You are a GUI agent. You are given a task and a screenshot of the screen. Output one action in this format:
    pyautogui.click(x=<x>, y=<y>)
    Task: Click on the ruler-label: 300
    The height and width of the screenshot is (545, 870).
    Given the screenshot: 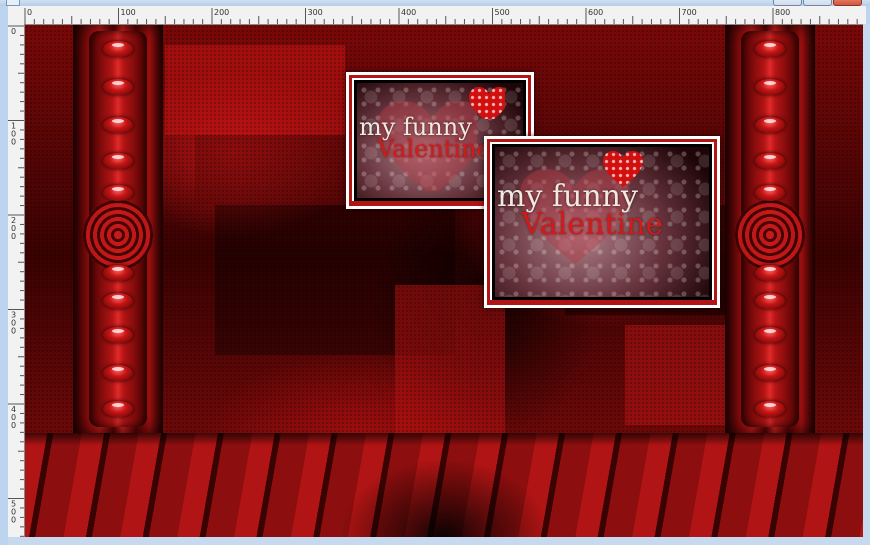 What is the action you would take?
    pyautogui.click(x=315, y=12)
    